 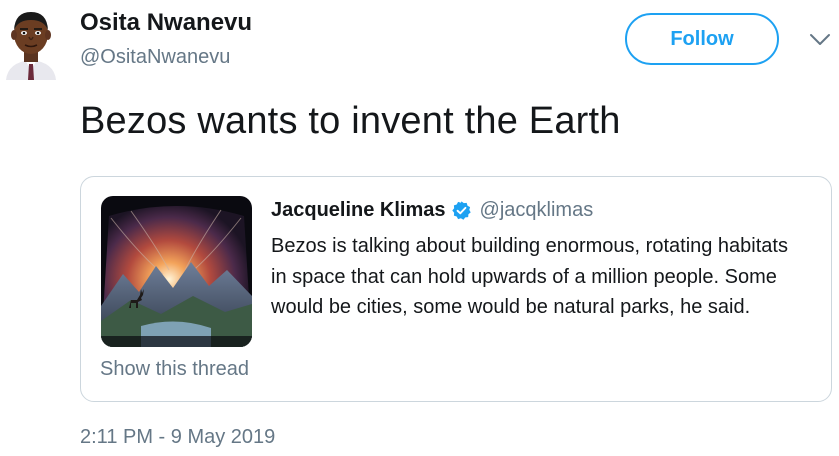 What do you see at coordinates (155, 57) in the screenshot?
I see `author-handle: @OsitaNwanevu` at bounding box center [155, 57].